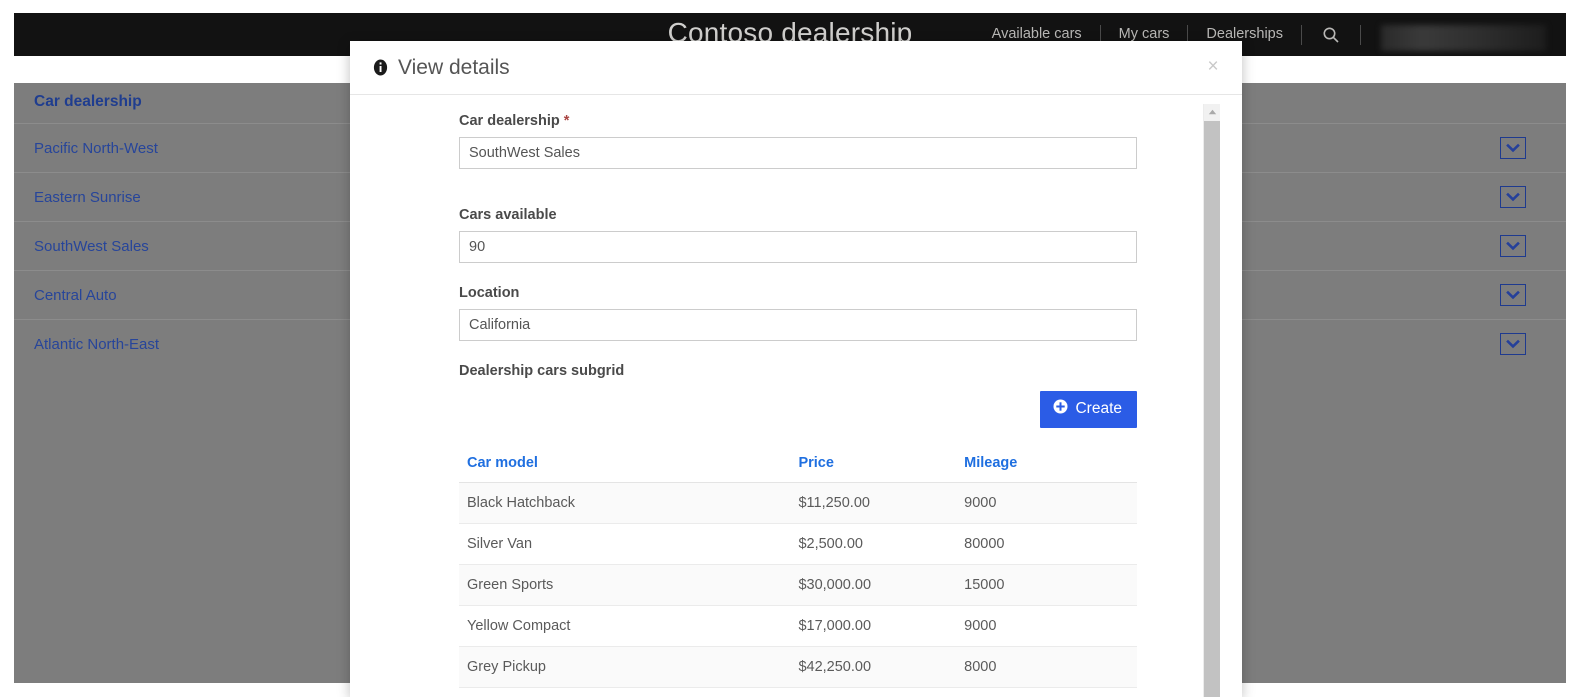 The image size is (1580, 697). I want to click on column-header-price: Price, so click(873, 464).